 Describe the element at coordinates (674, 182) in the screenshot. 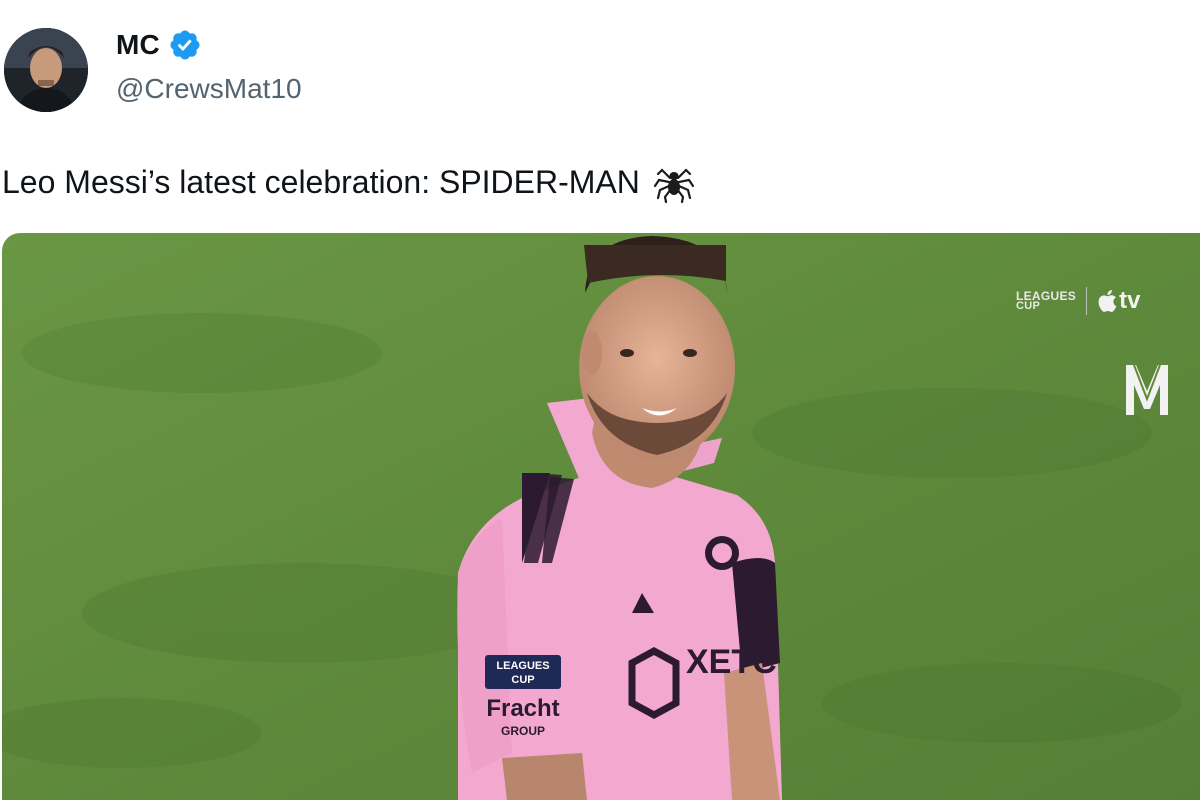

I see `spider-icon` at that location.